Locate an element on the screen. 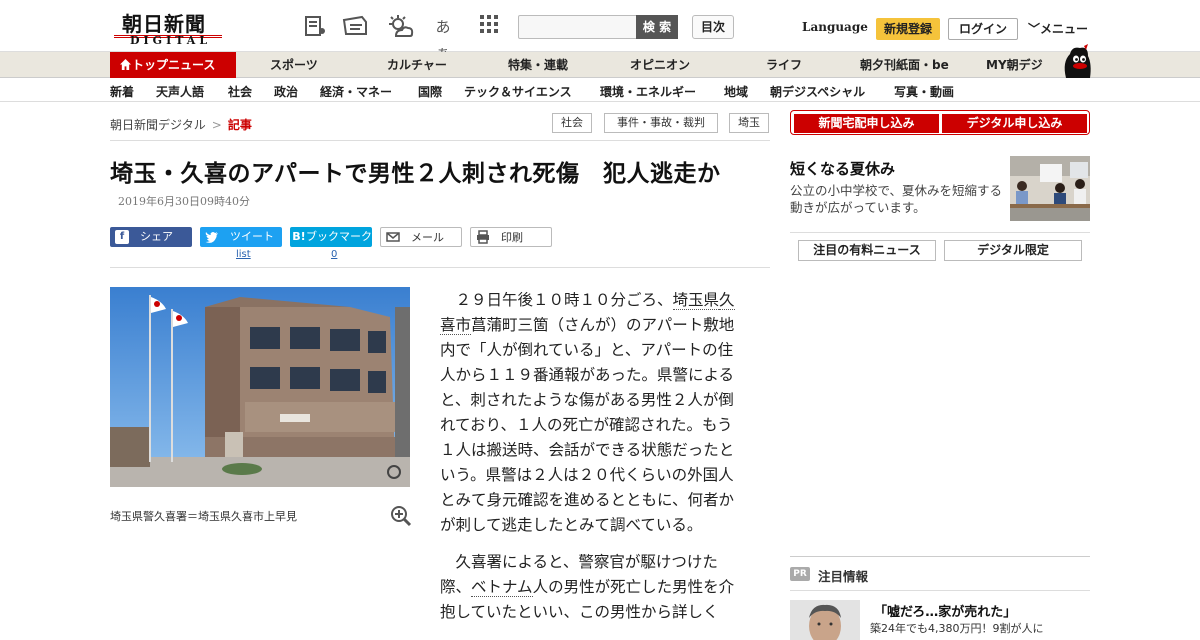  tag-saitama: 埼玉 is located at coordinates (749, 123).